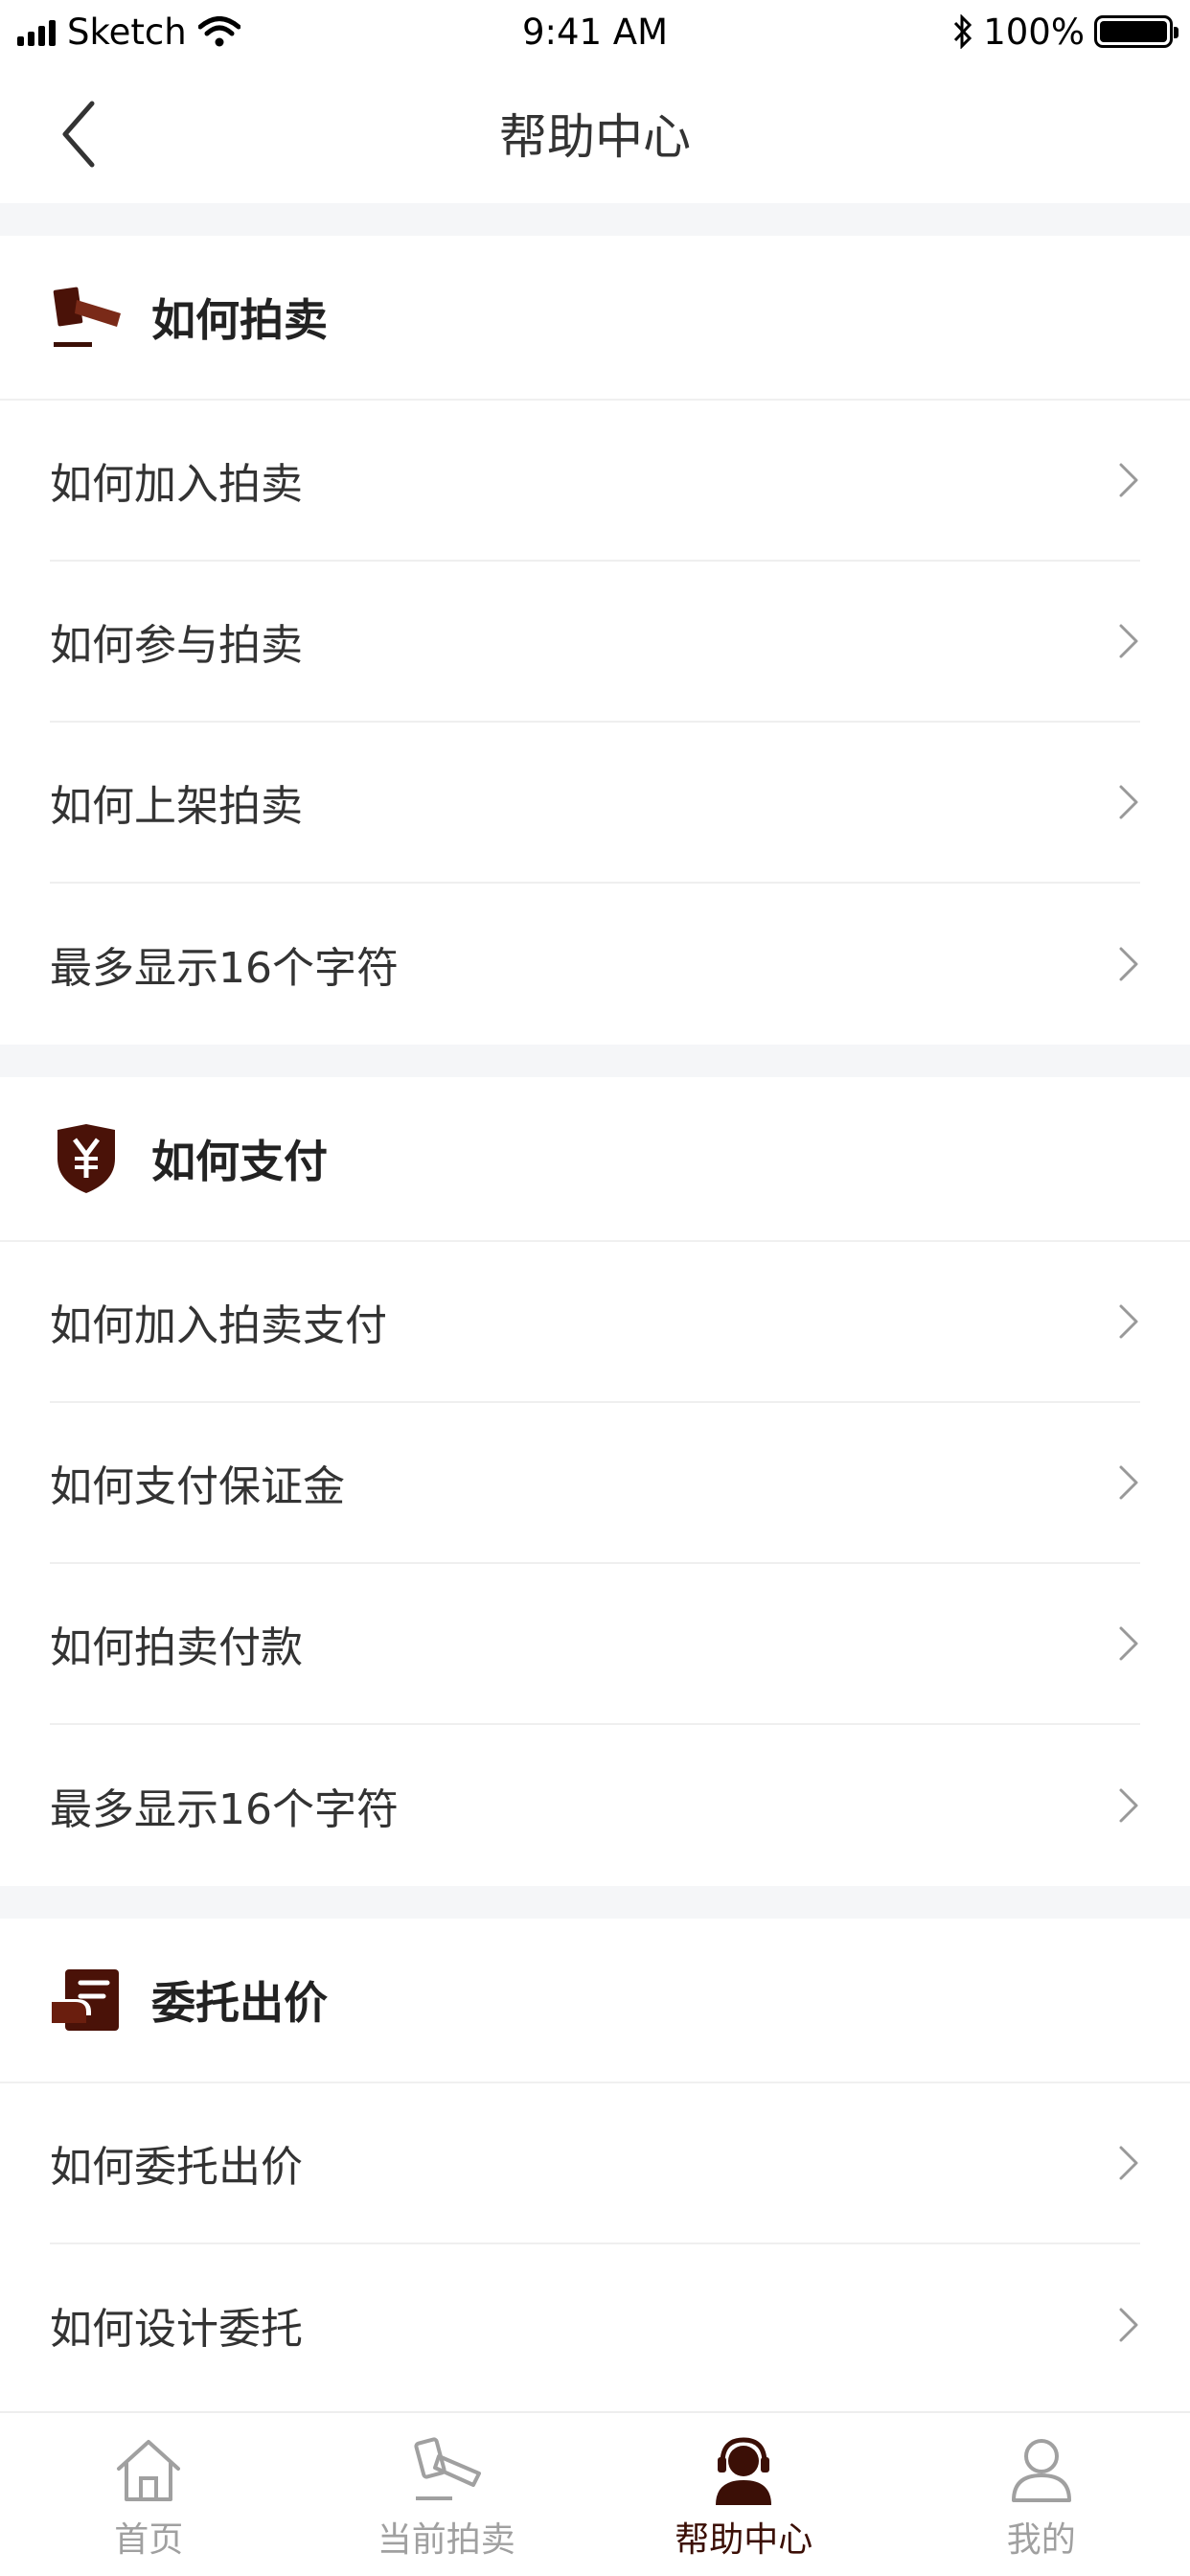 The image size is (1190, 2576). I want to click on list-item-label: 如何加入拍卖, so click(177, 484).